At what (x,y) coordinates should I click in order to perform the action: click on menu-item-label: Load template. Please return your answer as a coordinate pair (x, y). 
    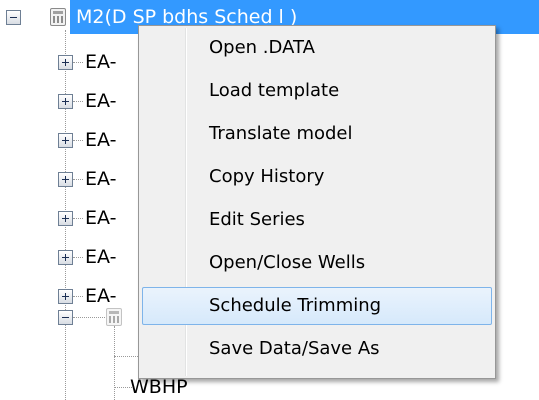
    Looking at the image, I should click on (274, 90).